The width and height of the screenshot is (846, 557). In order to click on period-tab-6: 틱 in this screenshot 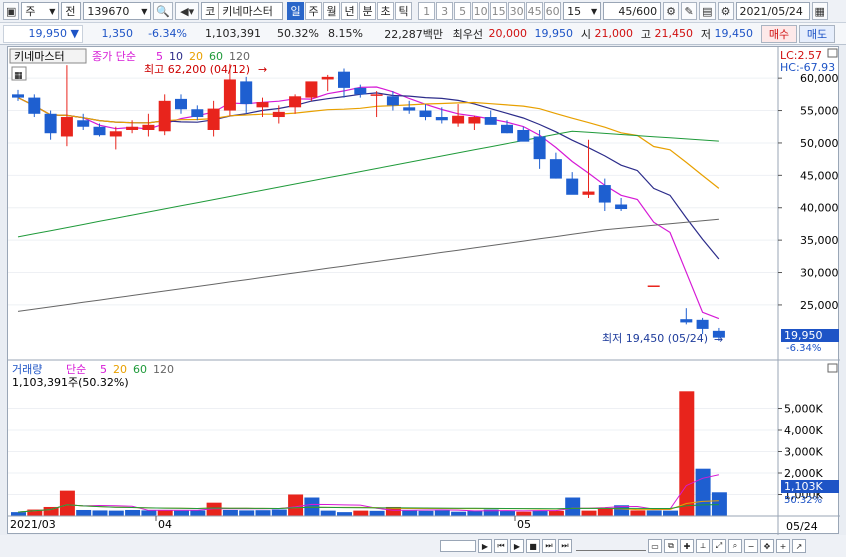, I will do `click(404, 11)`.